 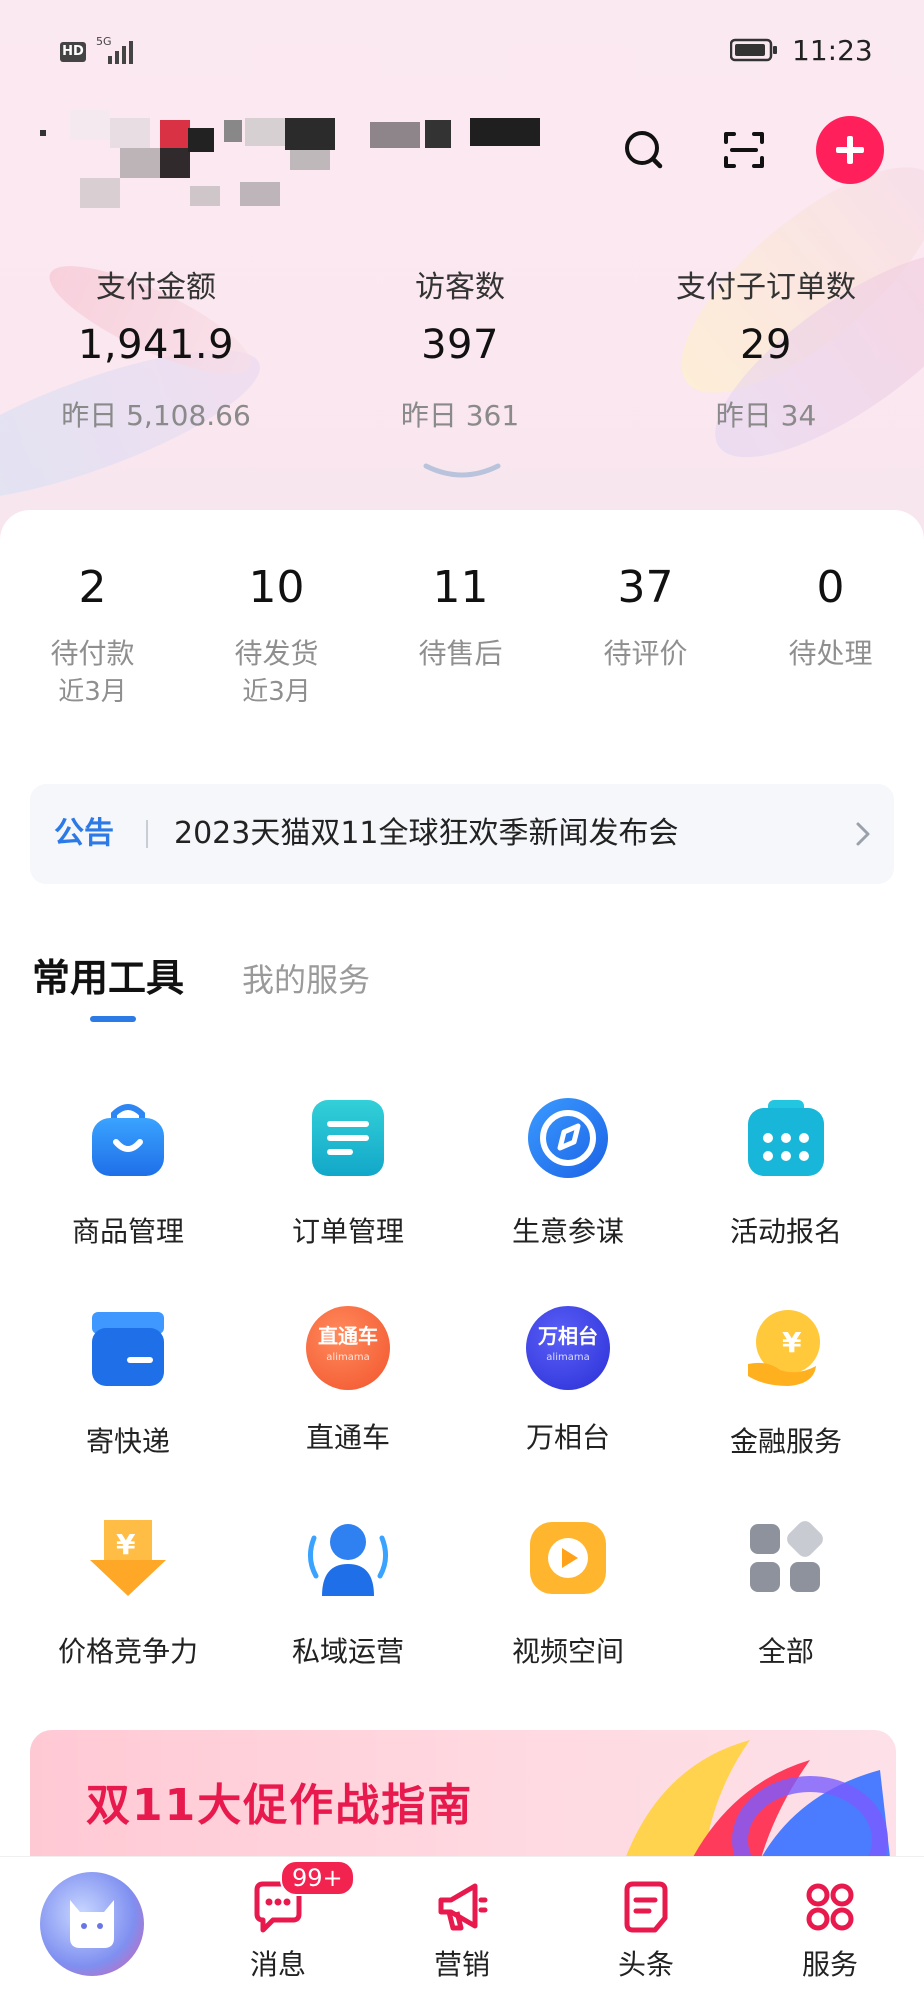 What do you see at coordinates (462, 472) in the screenshot?
I see `expand-chevron-icon` at bounding box center [462, 472].